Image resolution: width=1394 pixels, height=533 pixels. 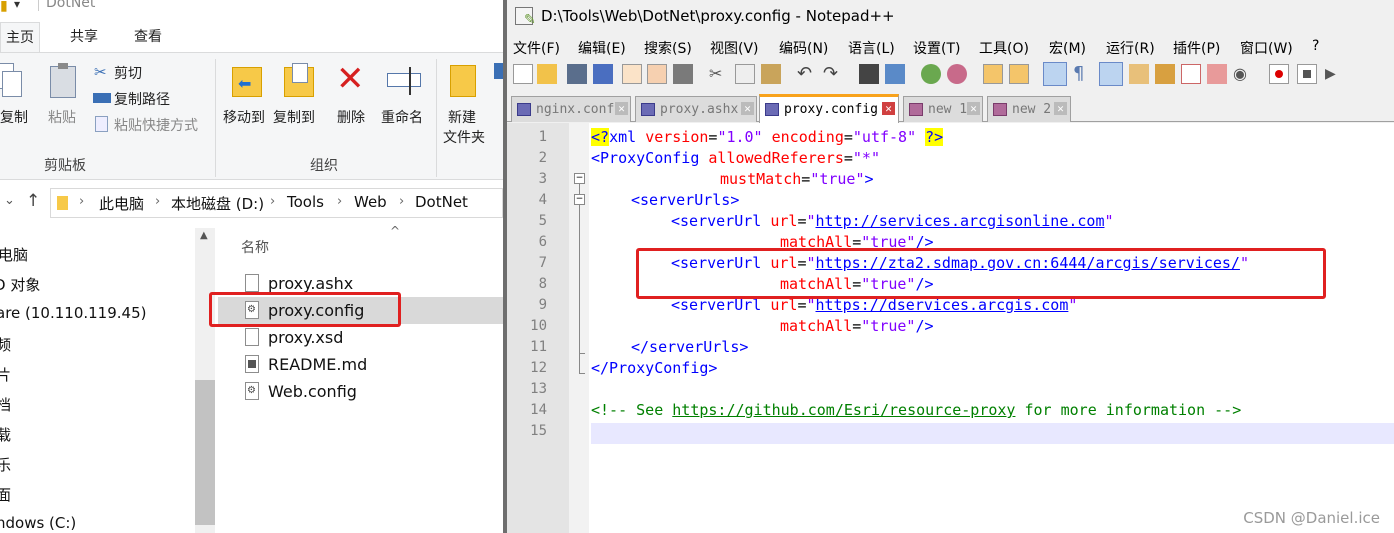 I want to click on function-list-icon, so click(x=1165, y=74).